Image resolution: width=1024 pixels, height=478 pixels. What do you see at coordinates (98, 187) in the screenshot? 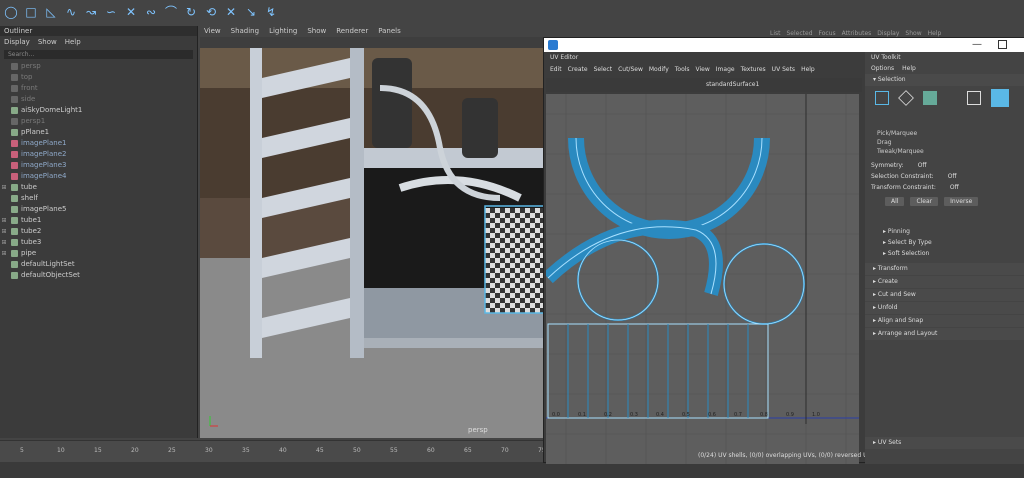
I see `outliner-item: ⊞ tube` at bounding box center [98, 187].